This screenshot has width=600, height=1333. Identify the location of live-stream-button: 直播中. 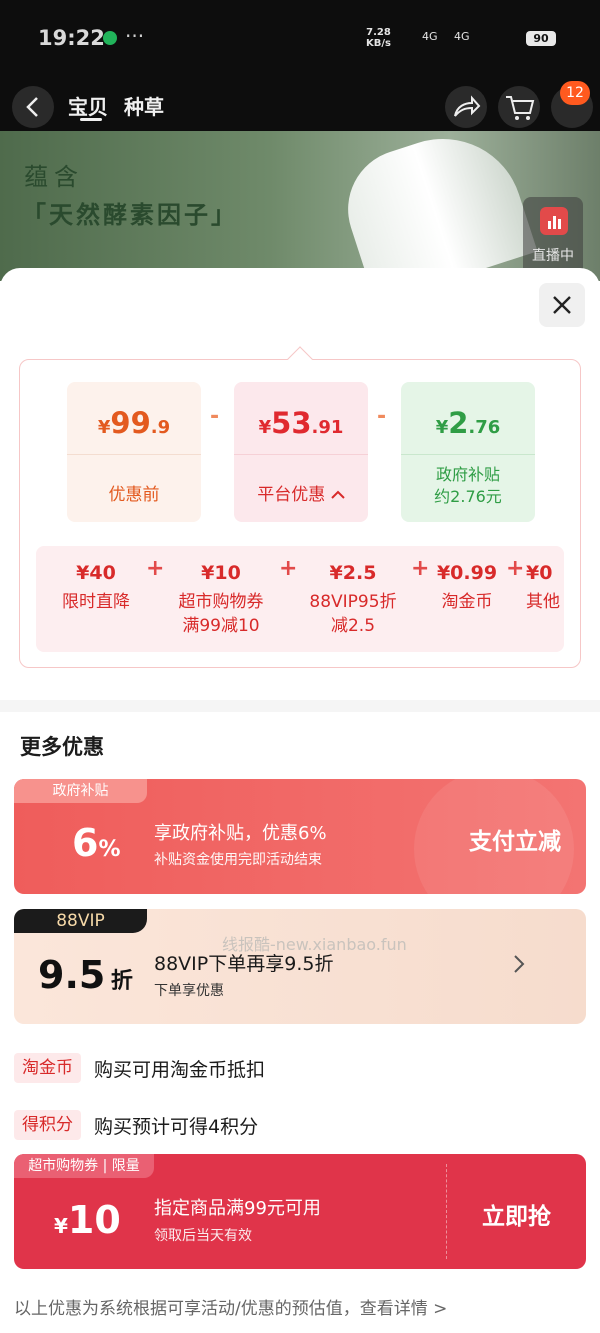
(553, 237).